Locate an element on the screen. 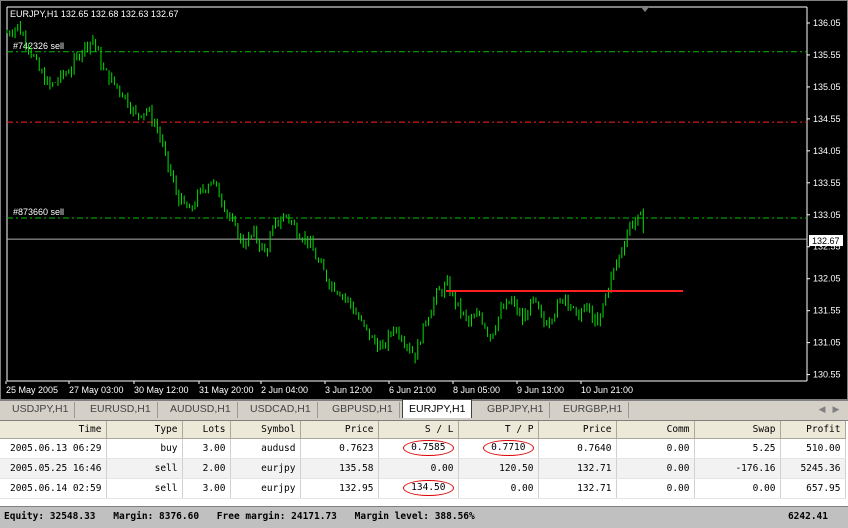  price-tick-label: 134.05 is located at coordinates (827, 151).